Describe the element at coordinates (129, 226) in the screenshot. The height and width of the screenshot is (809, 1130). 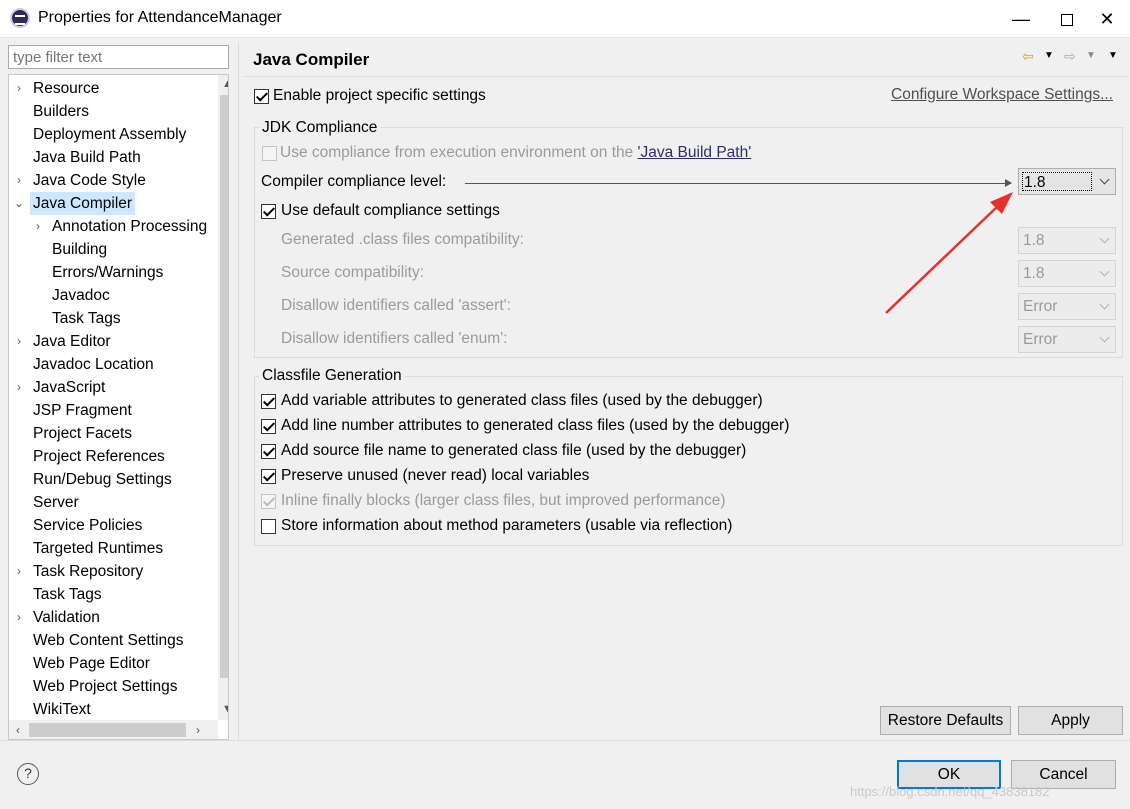
I see `tree-item: Annotation Processing` at that location.